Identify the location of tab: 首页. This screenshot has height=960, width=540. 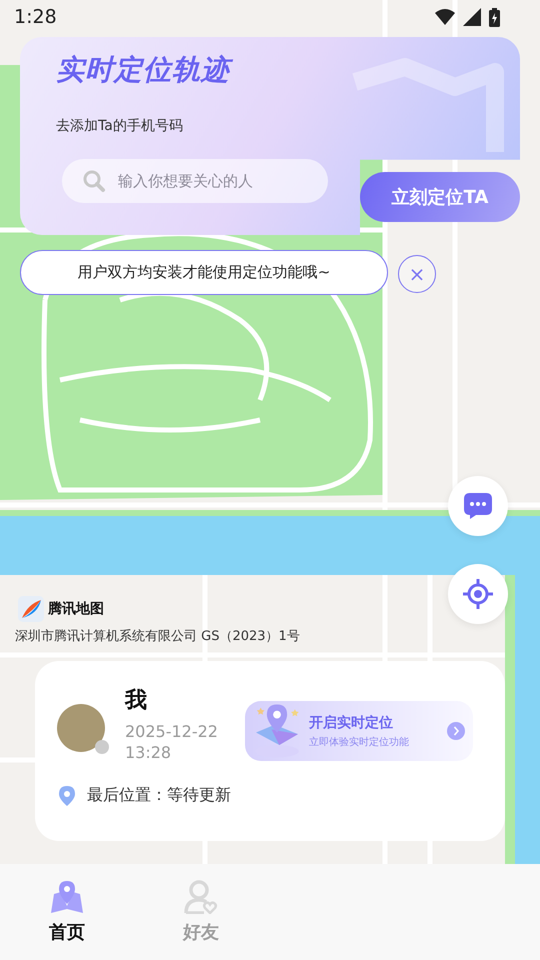
(67, 912).